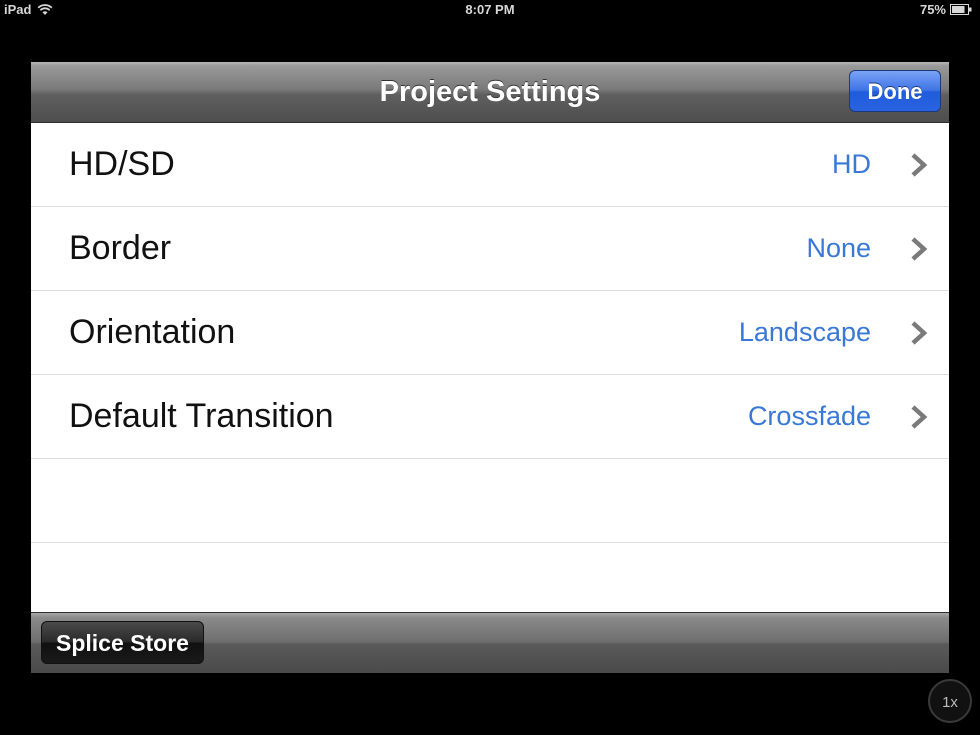  What do you see at coordinates (895, 91) in the screenshot?
I see `done-button: Done` at bounding box center [895, 91].